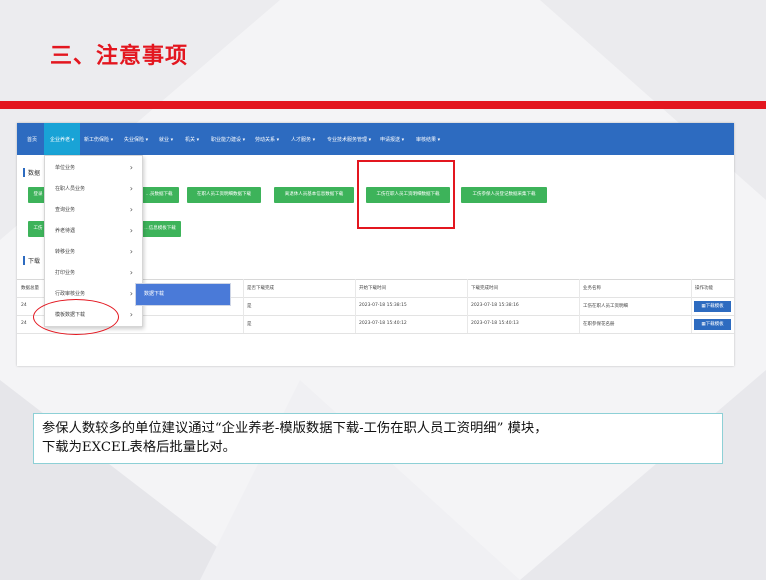 This screenshot has height=580, width=766. Describe the element at coordinates (65, 210) in the screenshot. I see `menu-item-label: 查询业务` at that location.